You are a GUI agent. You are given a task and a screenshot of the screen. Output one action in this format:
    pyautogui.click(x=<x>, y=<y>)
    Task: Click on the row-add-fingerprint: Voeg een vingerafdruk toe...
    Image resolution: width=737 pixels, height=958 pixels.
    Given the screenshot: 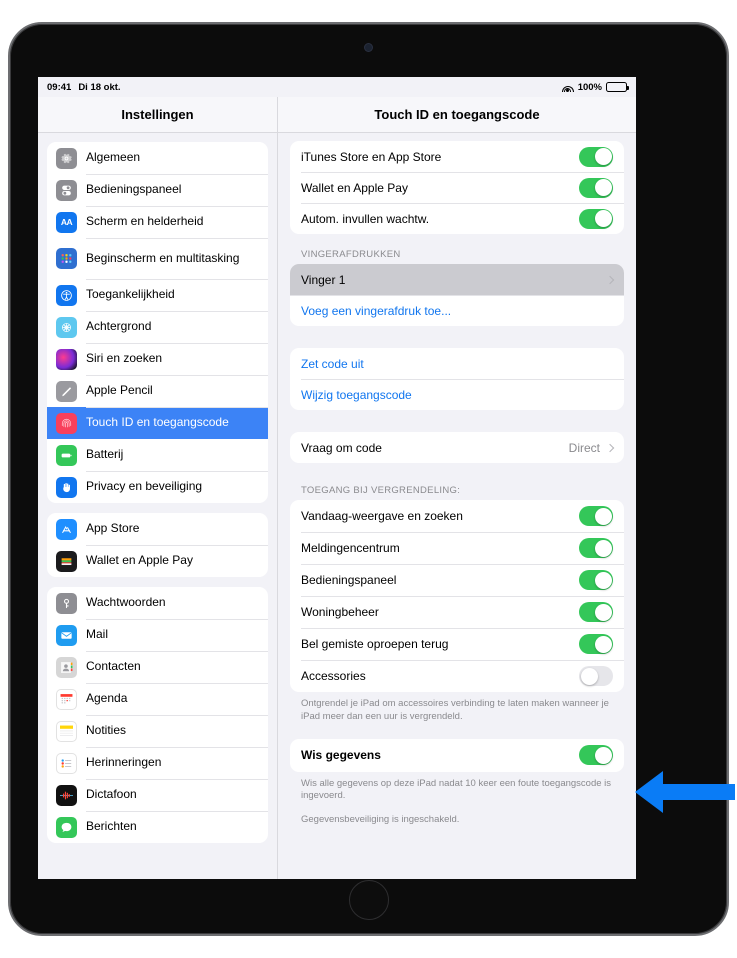 What is the action you would take?
    pyautogui.click(x=457, y=310)
    